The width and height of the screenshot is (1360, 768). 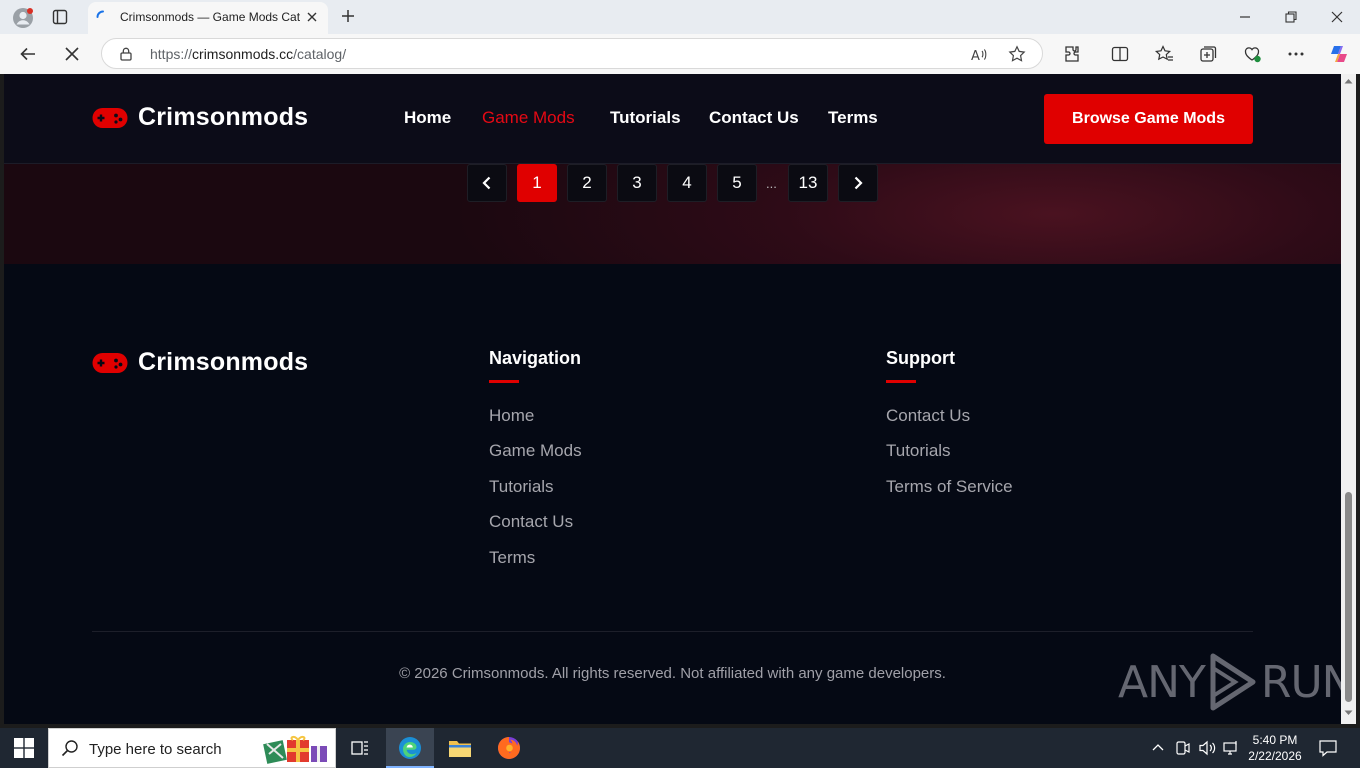 What do you see at coordinates (672, 214) in the screenshot?
I see `pagination-section: 1 2 3 4 5 ... 13` at bounding box center [672, 214].